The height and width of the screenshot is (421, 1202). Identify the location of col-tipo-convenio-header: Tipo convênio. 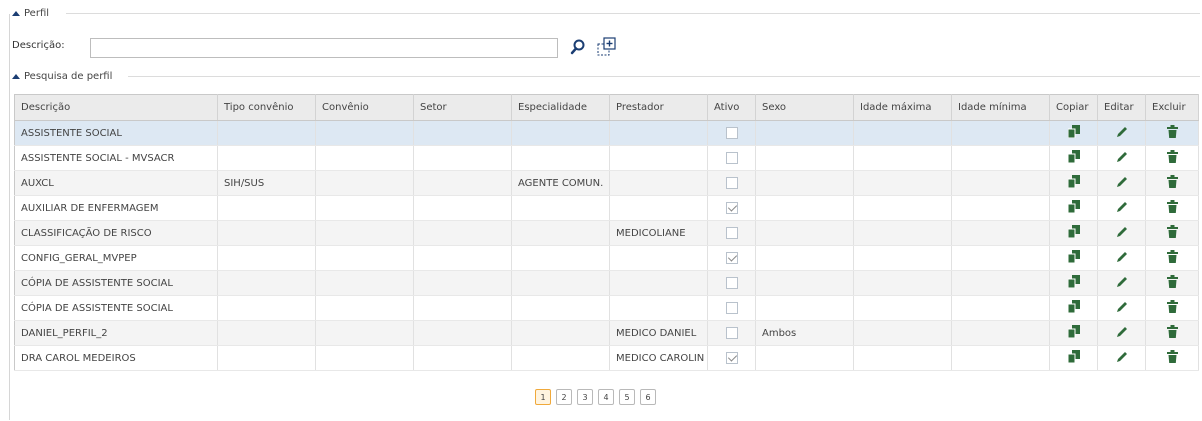
(266, 107).